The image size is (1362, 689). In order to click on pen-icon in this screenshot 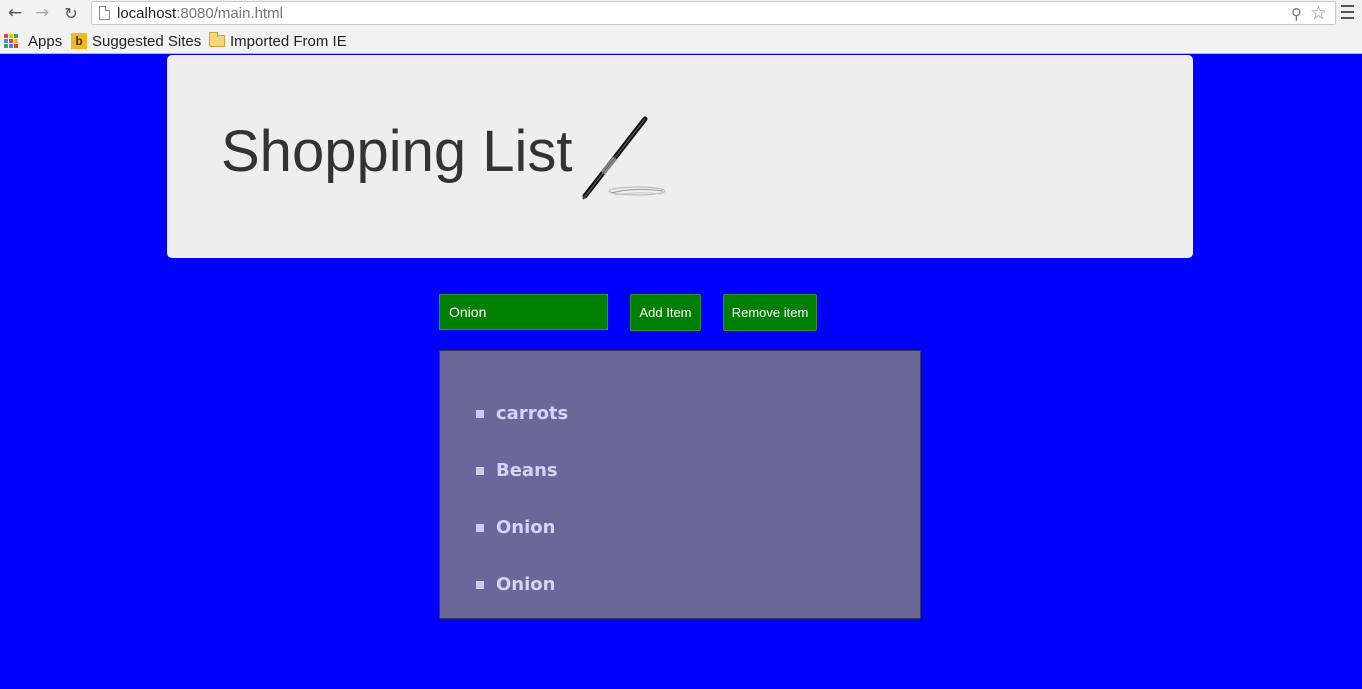, I will do `click(624, 158)`.